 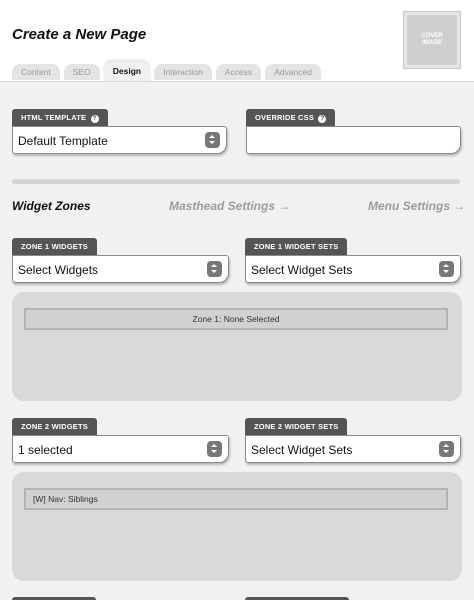 I want to click on html-template-label: HTML TEMPLATE ?, so click(x=60, y=117).